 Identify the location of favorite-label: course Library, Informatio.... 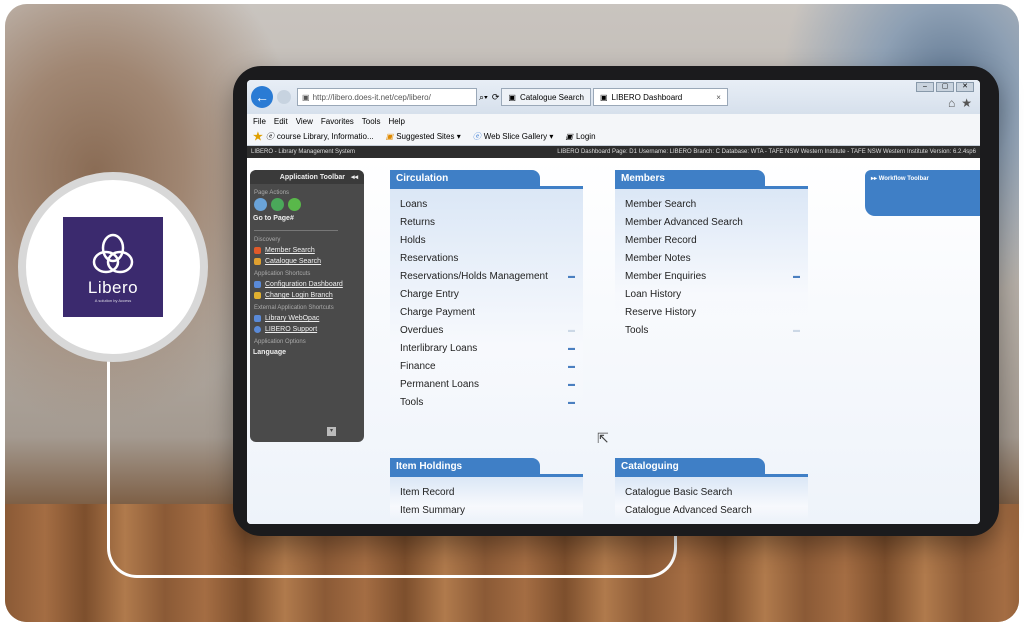
(325, 136).